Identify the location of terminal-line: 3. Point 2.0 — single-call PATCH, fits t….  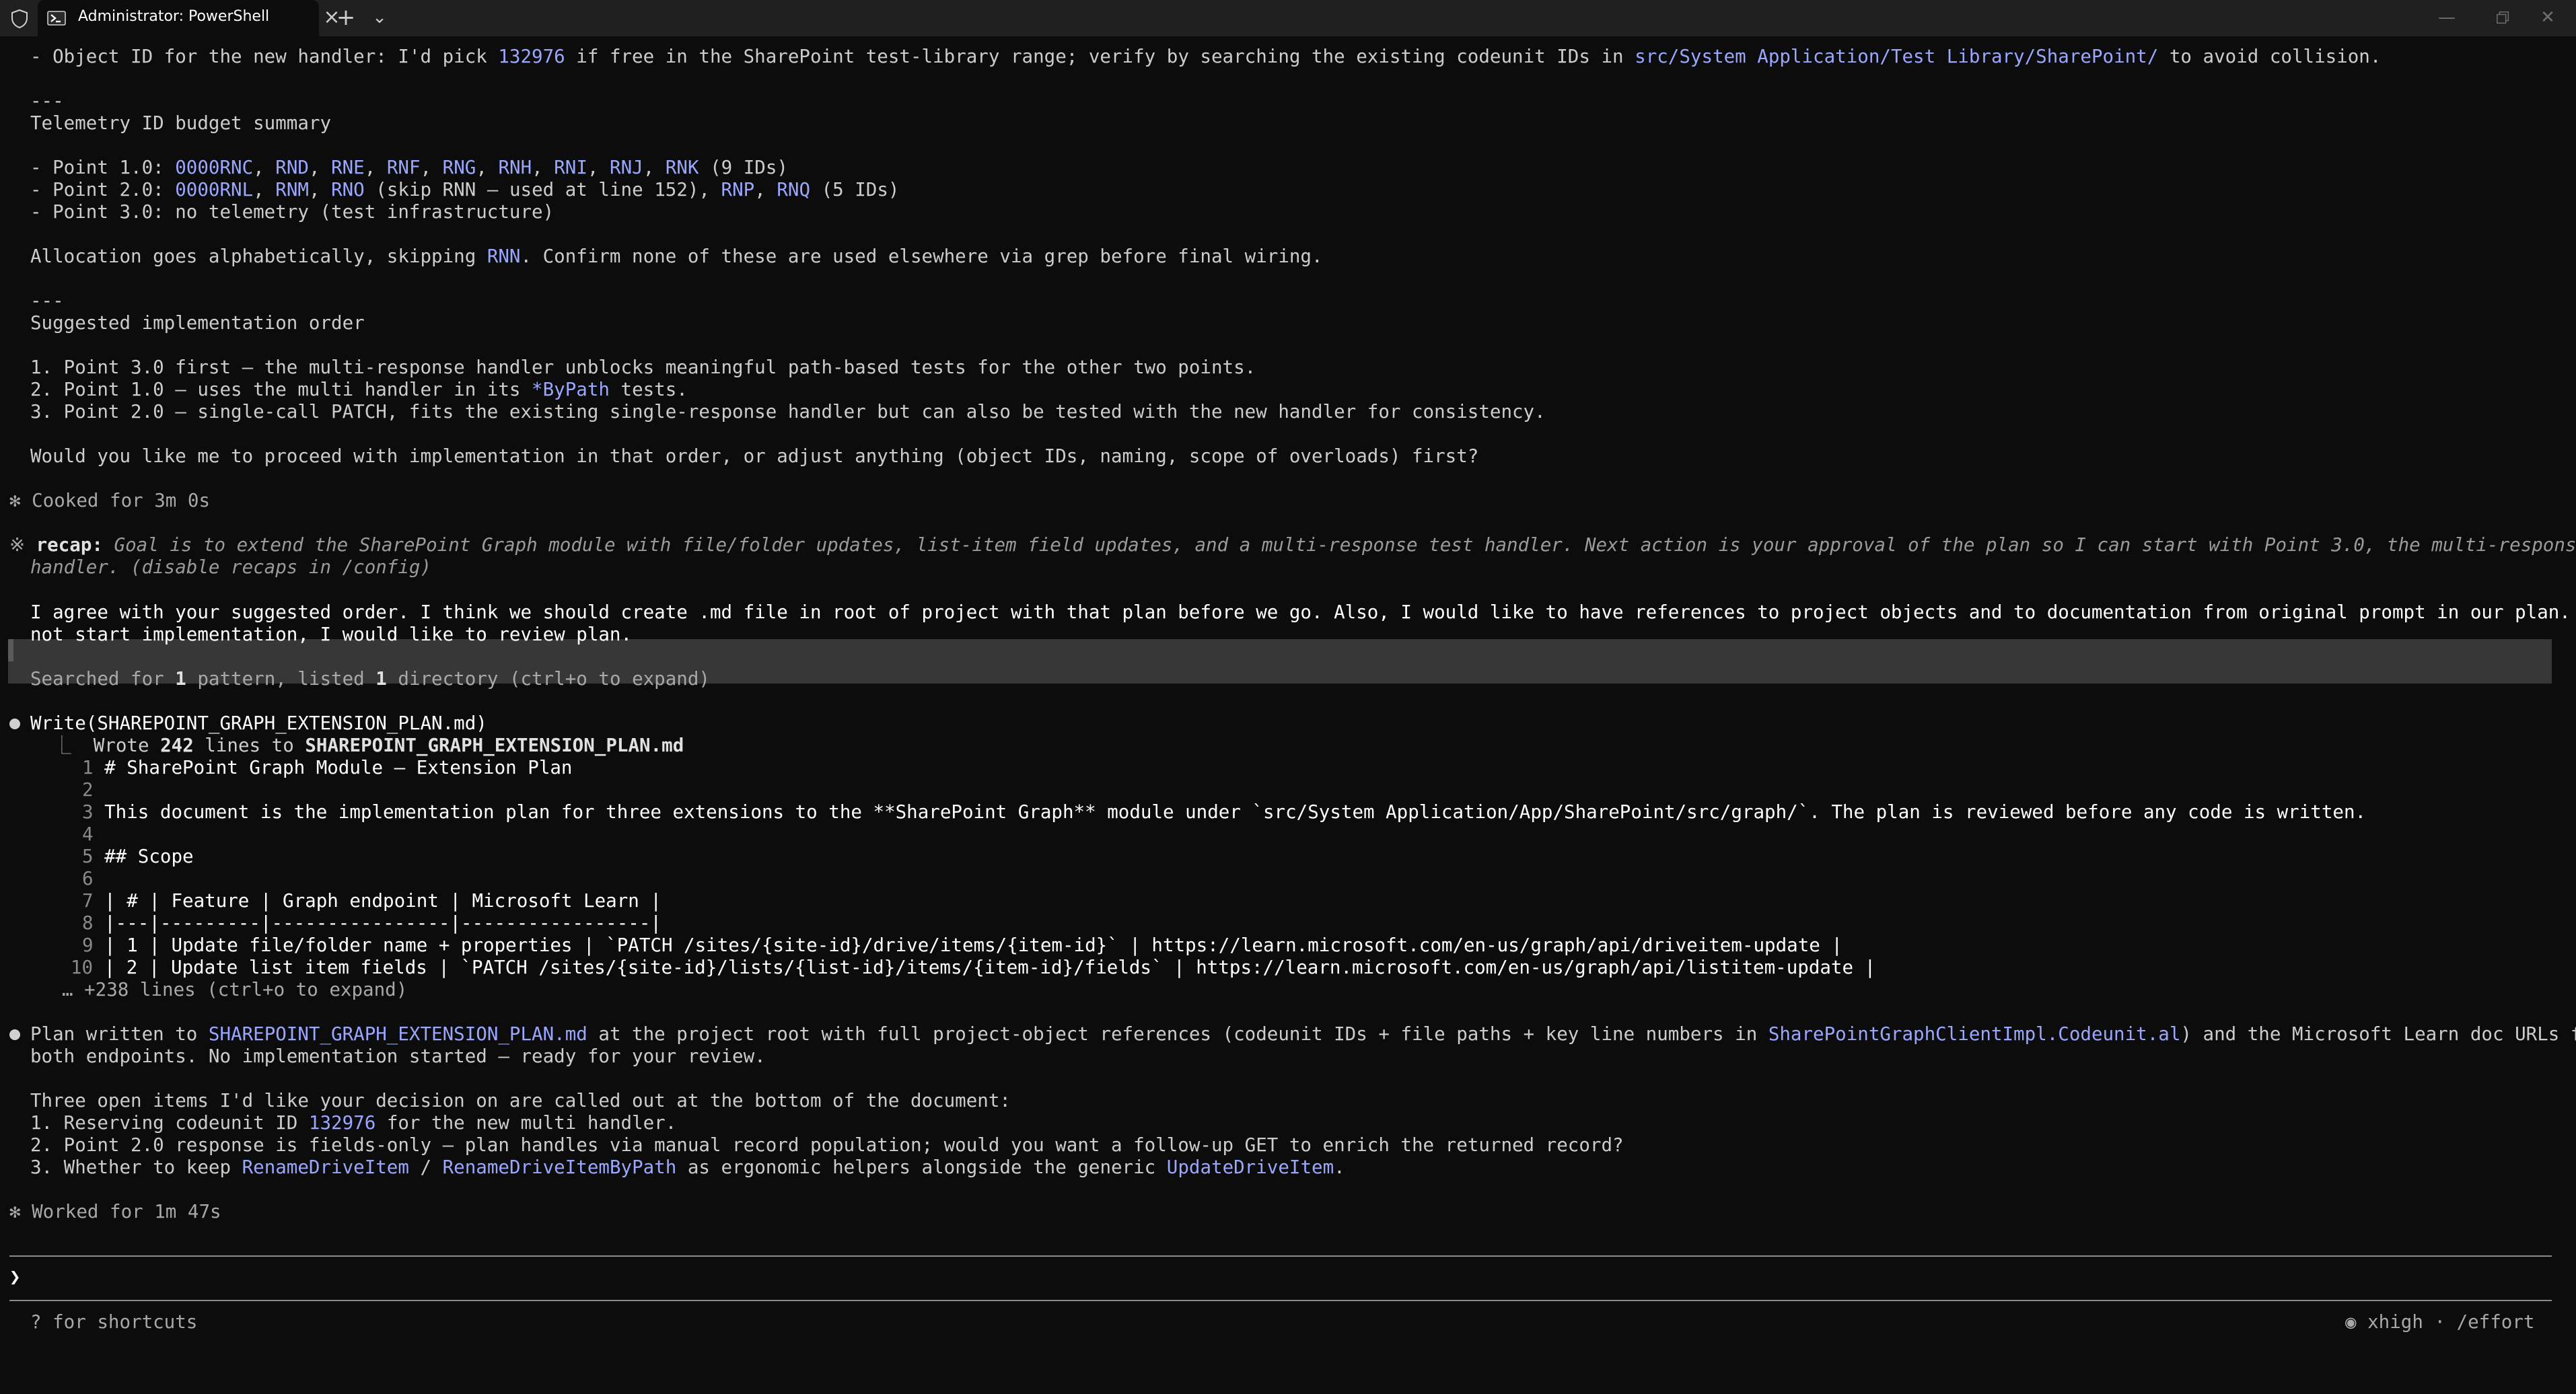
(788, 412).